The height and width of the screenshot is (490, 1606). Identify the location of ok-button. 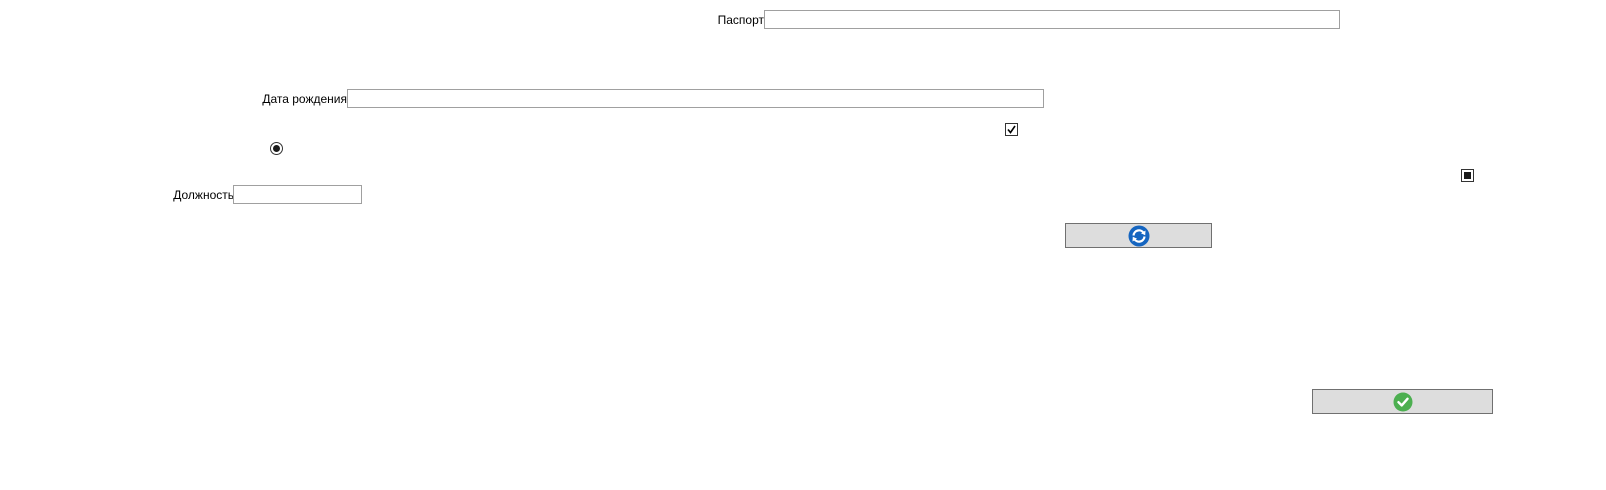
(1402, 401).